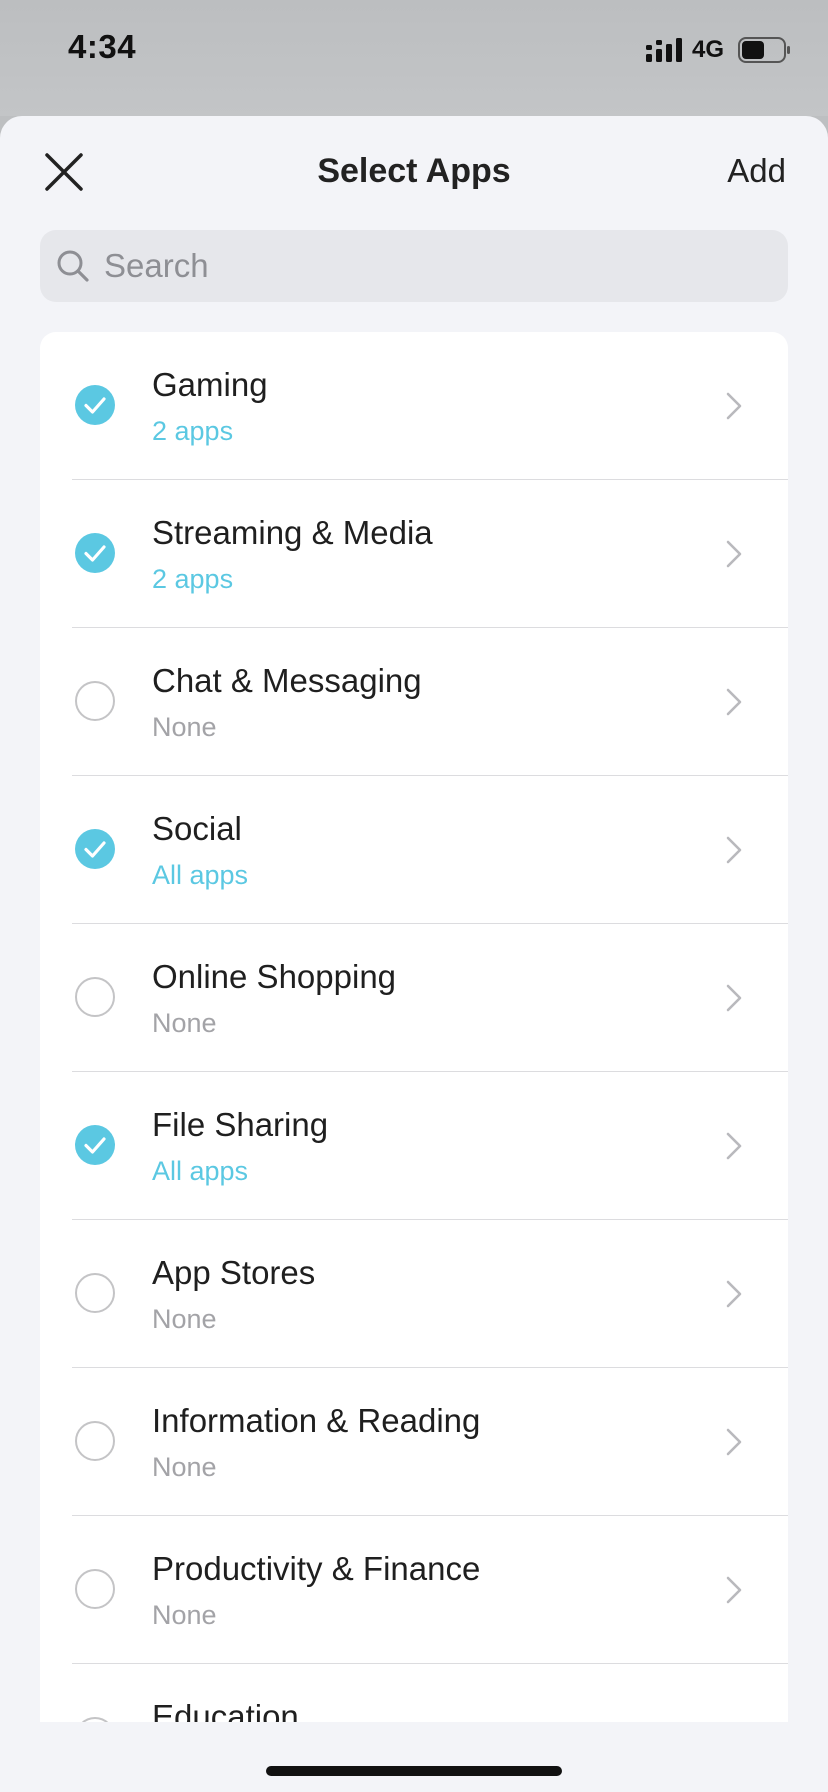 This screenshot has height=1792, width=828. I want to click on add-button: Add, so click(756, 171).